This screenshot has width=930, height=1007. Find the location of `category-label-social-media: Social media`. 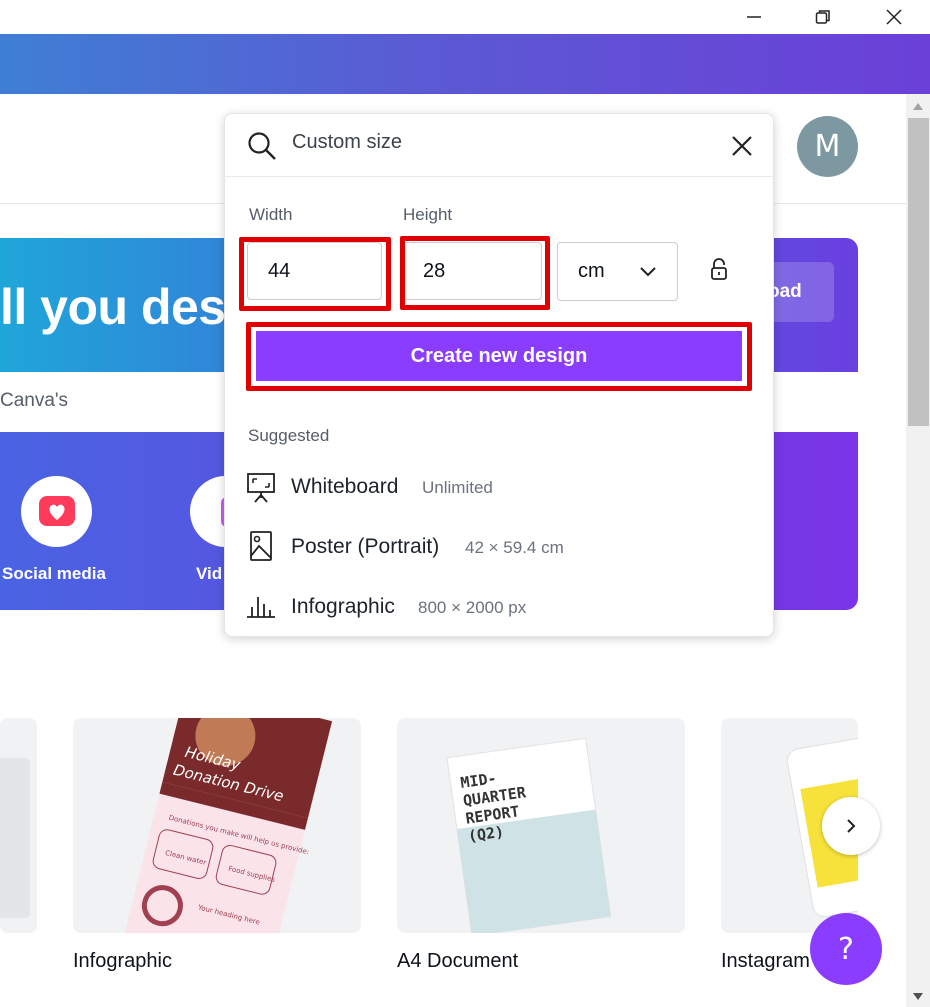

category-label-social-media: Social media is located at coordinates (54, 573).